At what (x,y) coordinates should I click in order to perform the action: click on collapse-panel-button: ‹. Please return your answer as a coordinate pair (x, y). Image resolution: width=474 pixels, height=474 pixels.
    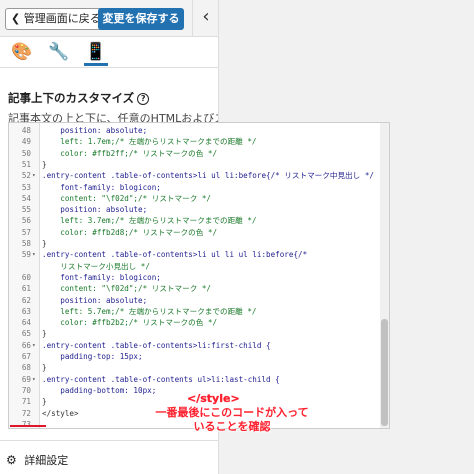
    Looking at the image, I should click on (205, 18).